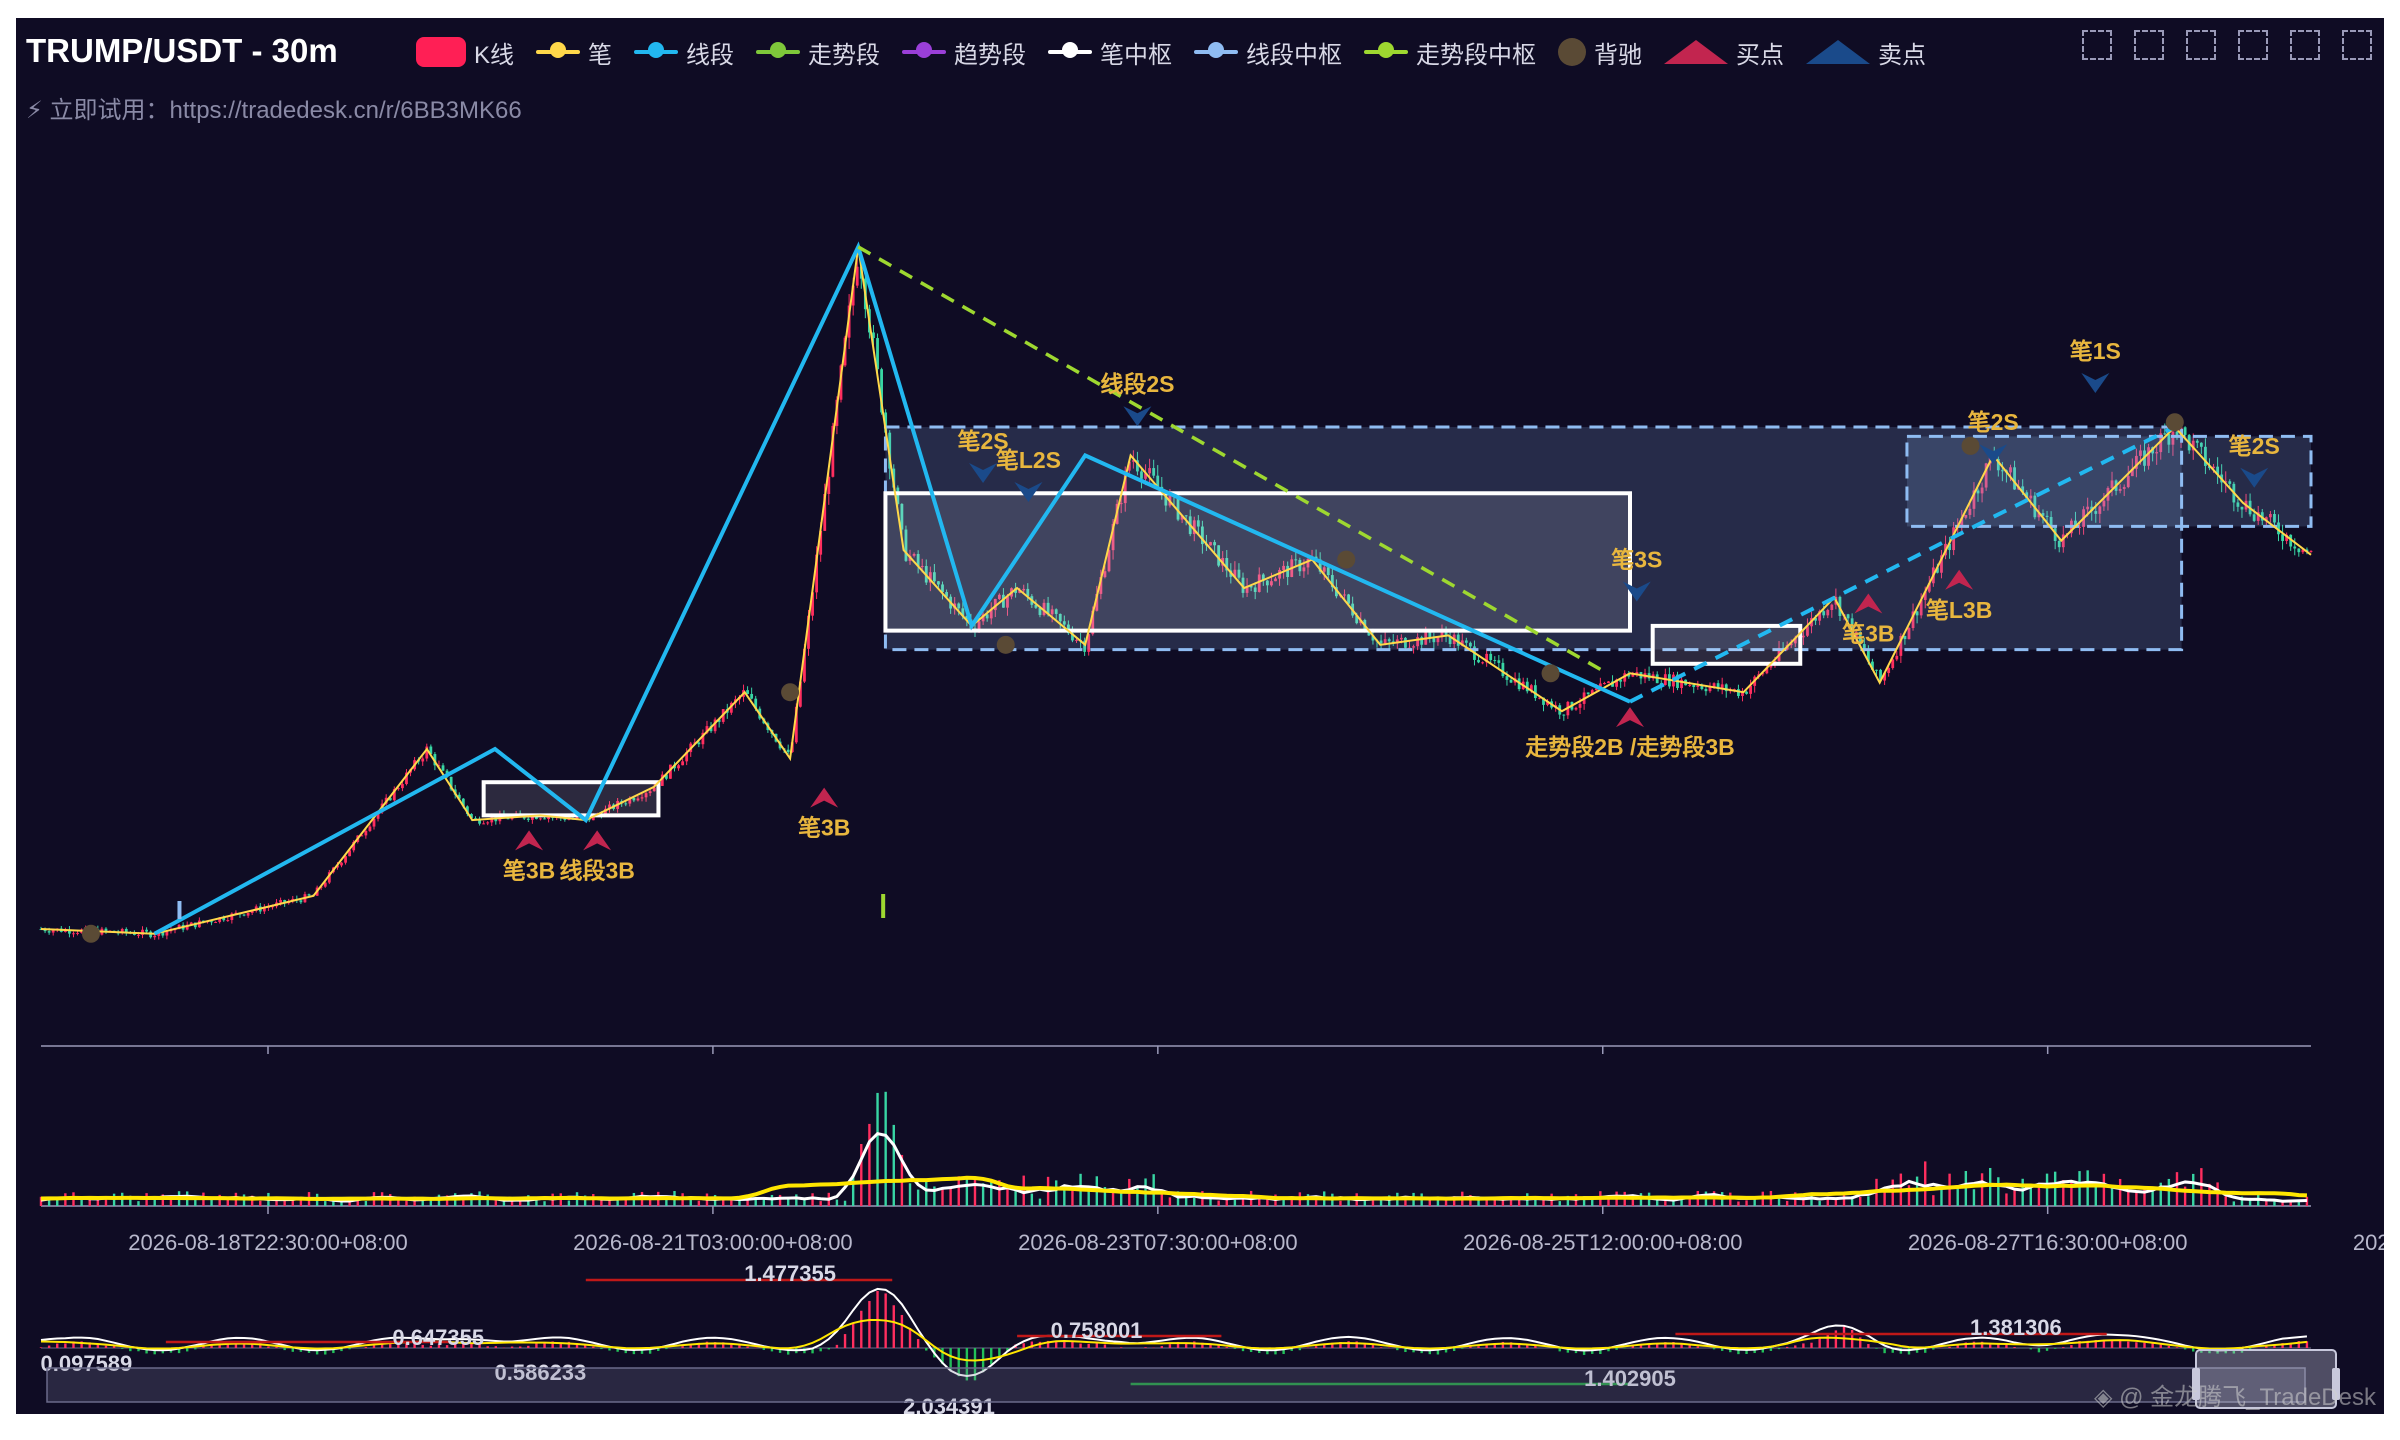  I want to click on legend-item: K线, so click(465, 52).